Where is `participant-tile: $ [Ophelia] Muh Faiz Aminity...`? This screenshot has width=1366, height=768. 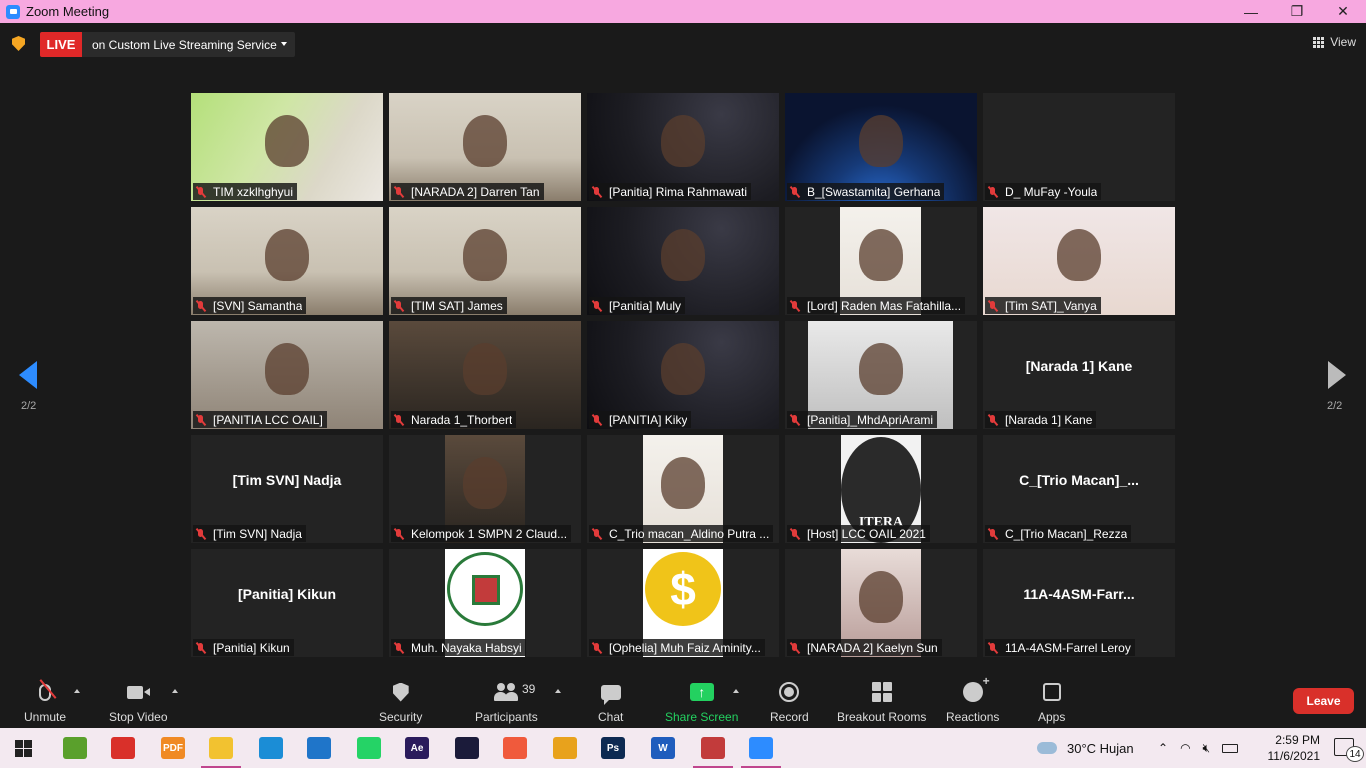 participant-tile: $ [Ophelia] Muh Faiz Aminity... is located at coordinates (683, 603).